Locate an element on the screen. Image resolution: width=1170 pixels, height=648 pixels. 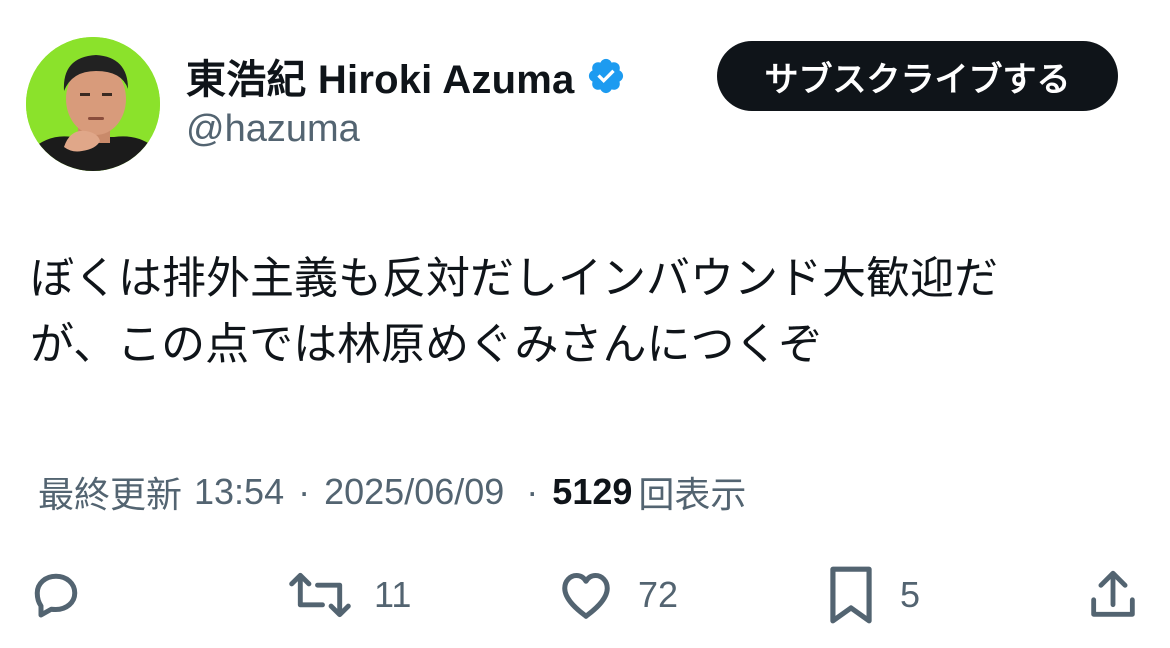
avatar-image is located at coordinates (93, 104).